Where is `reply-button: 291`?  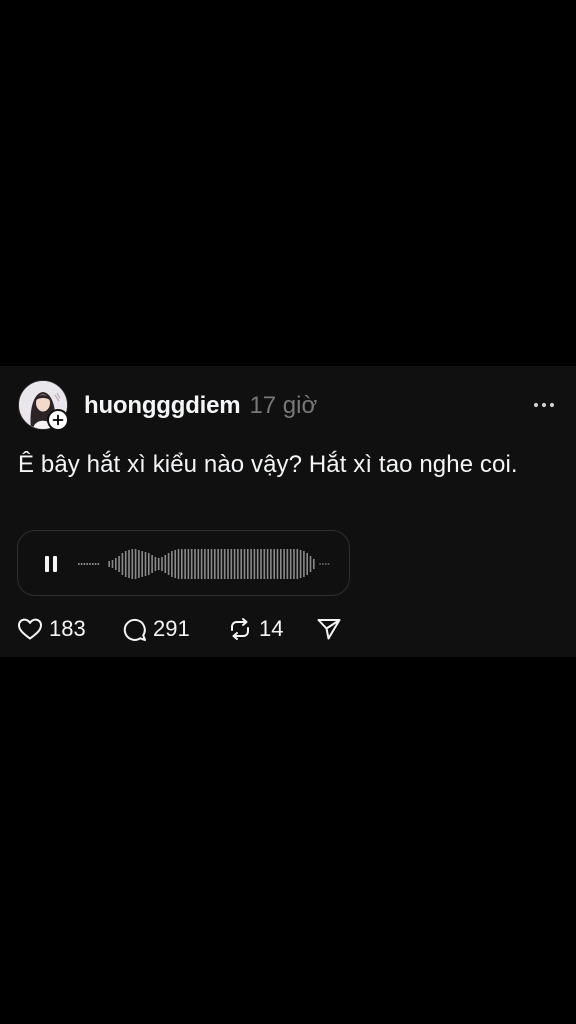 reply-button: 291 is located at coordinates (156, 629).